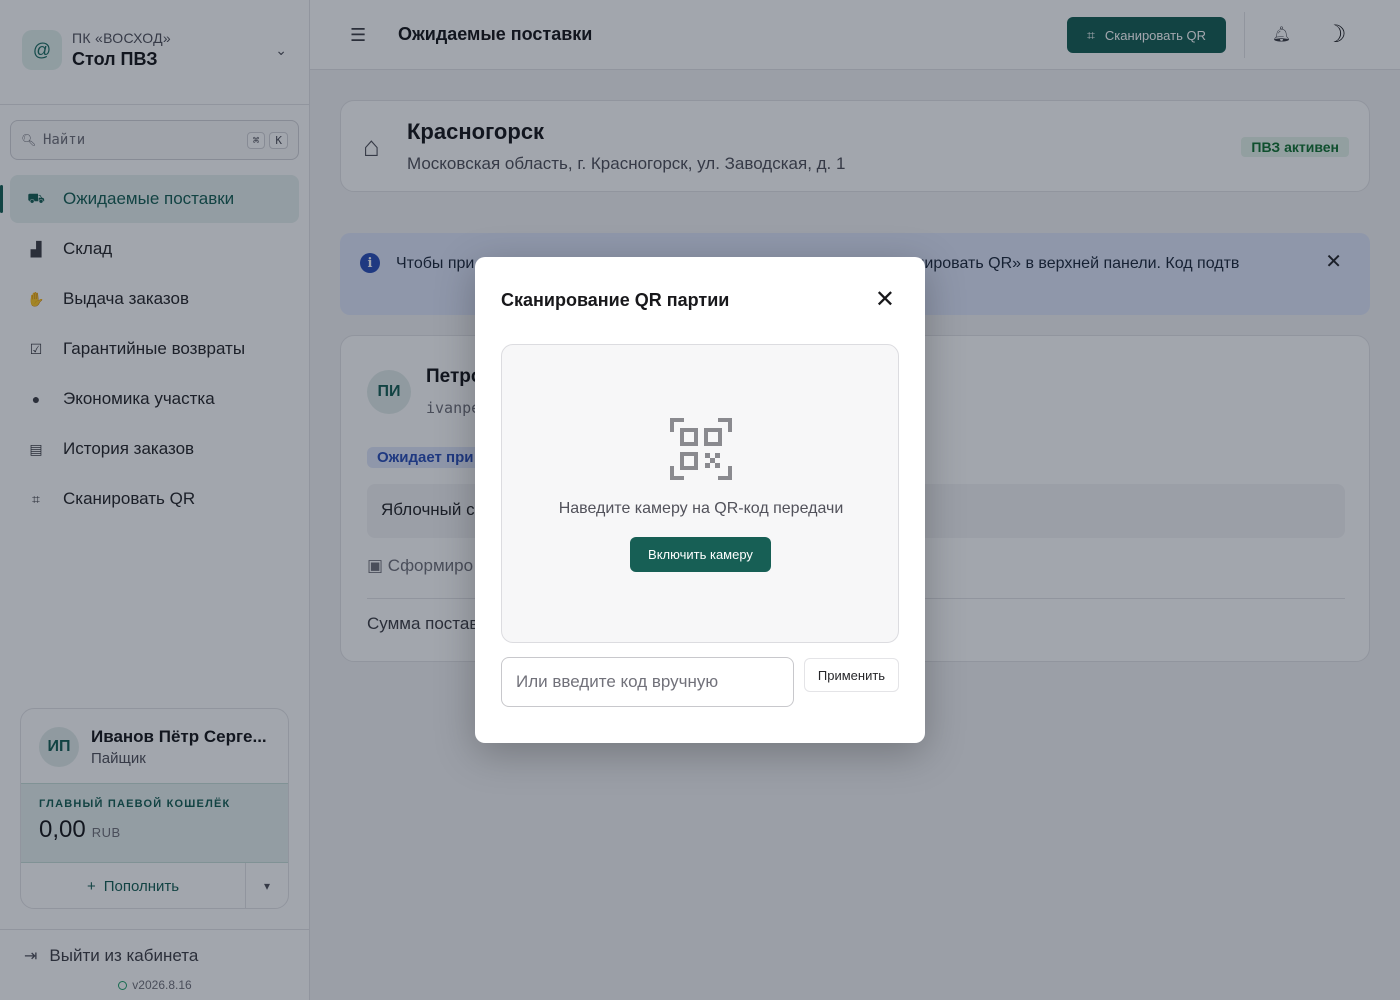 The image size is (1400, 1000). Describe the element at coordinates (885, 299) in the screenshot. I see `close-icon: ✕` at that location.